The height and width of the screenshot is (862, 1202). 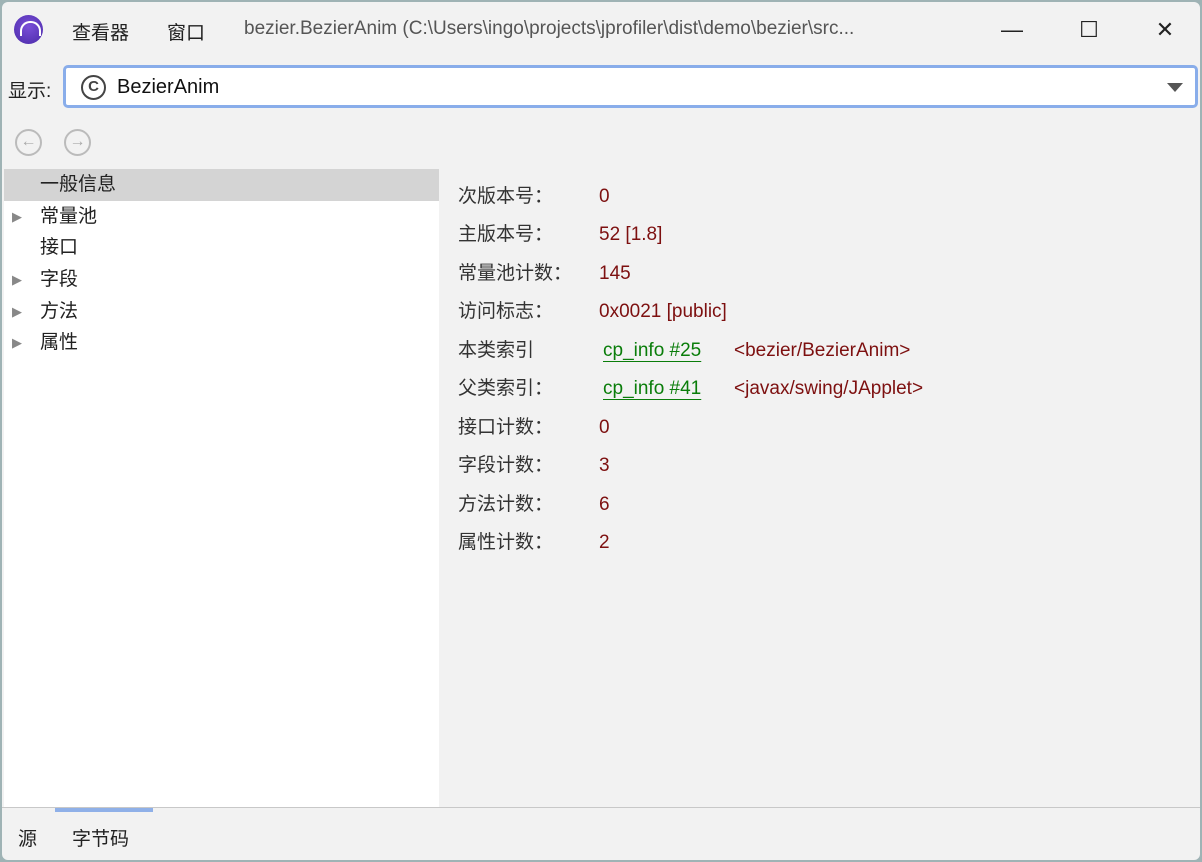 What do you see at coordinates (808, 197) in the screenshot?
I see `info-row-minor-version: 次版本号： 0` at bounding box center [808, 197].